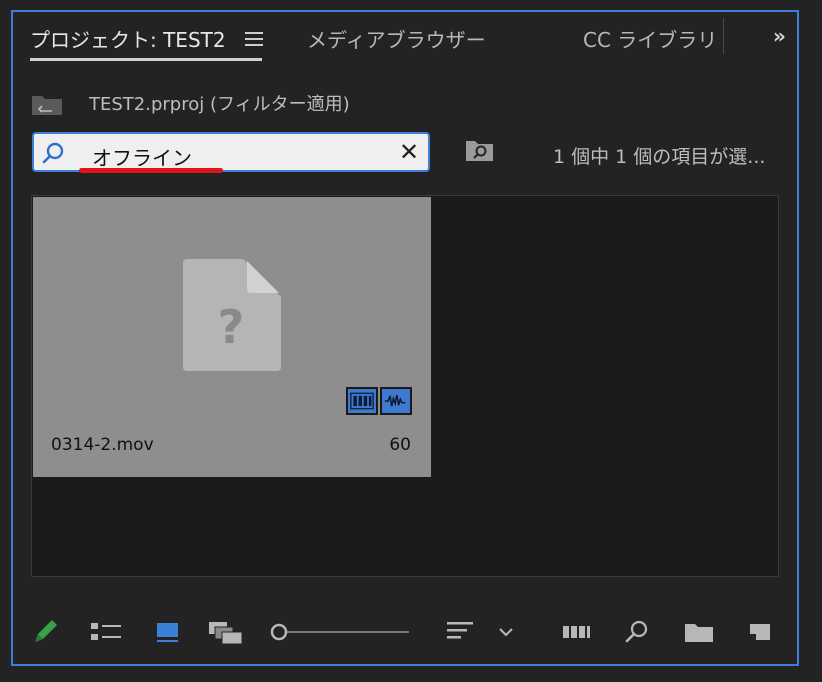  What do you see at coordinates (231, 152) in the screenshot?
I see `search-input: オフライン ✕` at bounding box center [231, 152].